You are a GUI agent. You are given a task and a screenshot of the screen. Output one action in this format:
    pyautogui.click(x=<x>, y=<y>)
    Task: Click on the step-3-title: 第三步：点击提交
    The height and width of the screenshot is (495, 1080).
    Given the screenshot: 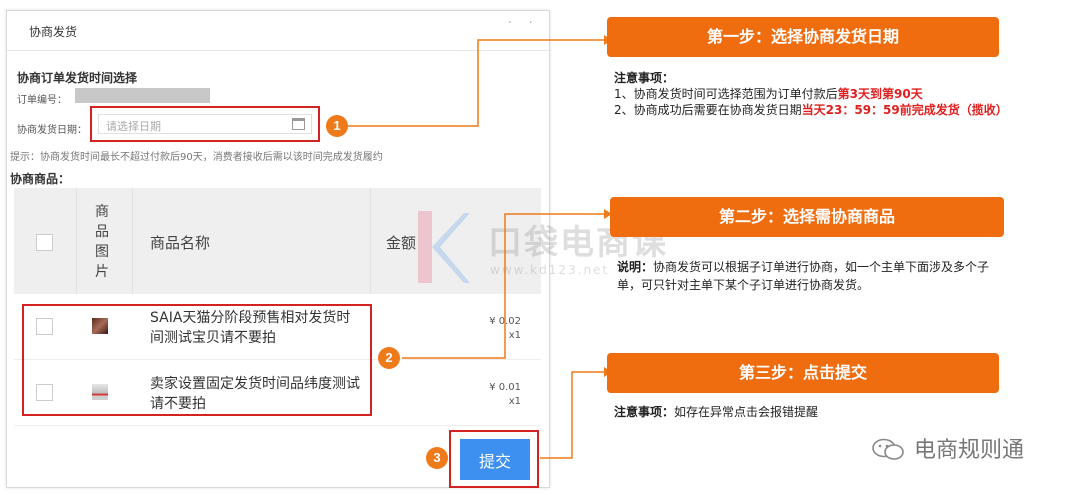 What is the action you would take?
    pyautogui.click(x=803, y=373)
    